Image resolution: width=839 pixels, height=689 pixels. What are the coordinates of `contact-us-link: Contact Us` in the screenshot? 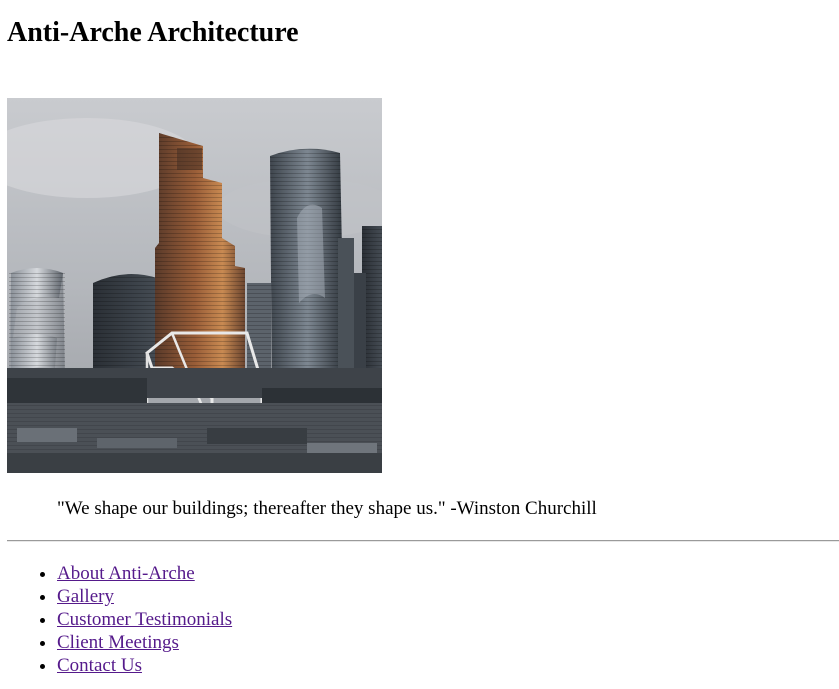 It's located at (99, 665).